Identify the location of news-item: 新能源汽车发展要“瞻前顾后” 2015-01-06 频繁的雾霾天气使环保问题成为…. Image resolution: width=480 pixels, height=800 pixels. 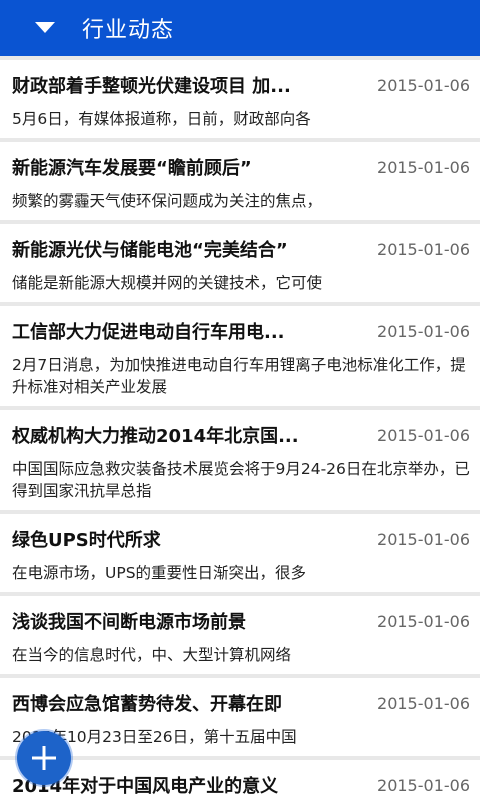
(240, 181).